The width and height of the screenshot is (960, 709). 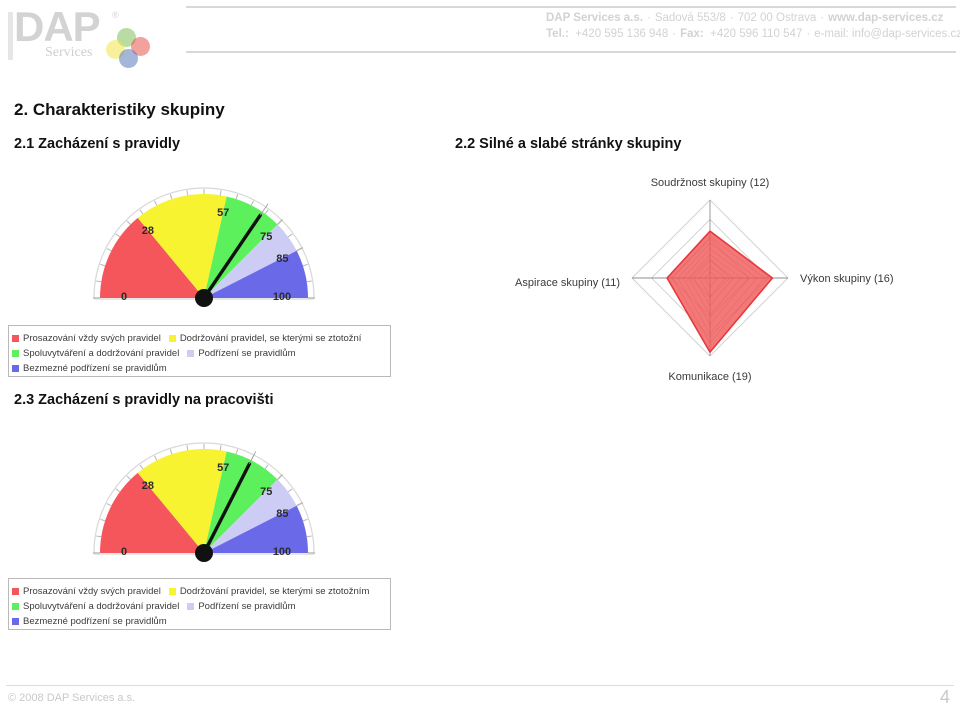 I want to click on radar-axis-label: Komunikace (19), so click(x=709, y=377).